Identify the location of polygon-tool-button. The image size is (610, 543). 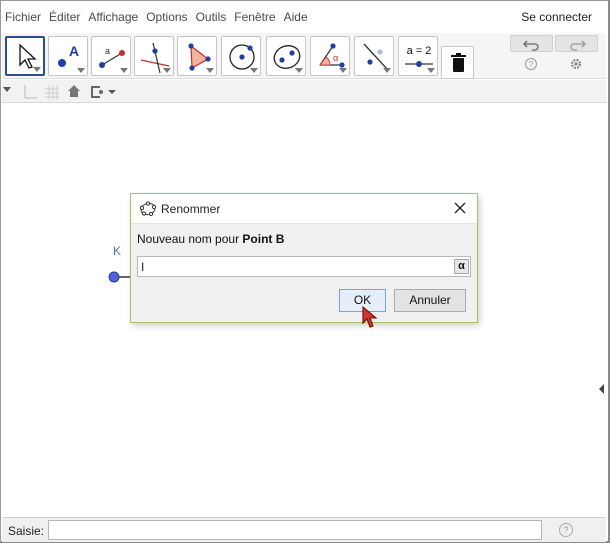
(197, 56).